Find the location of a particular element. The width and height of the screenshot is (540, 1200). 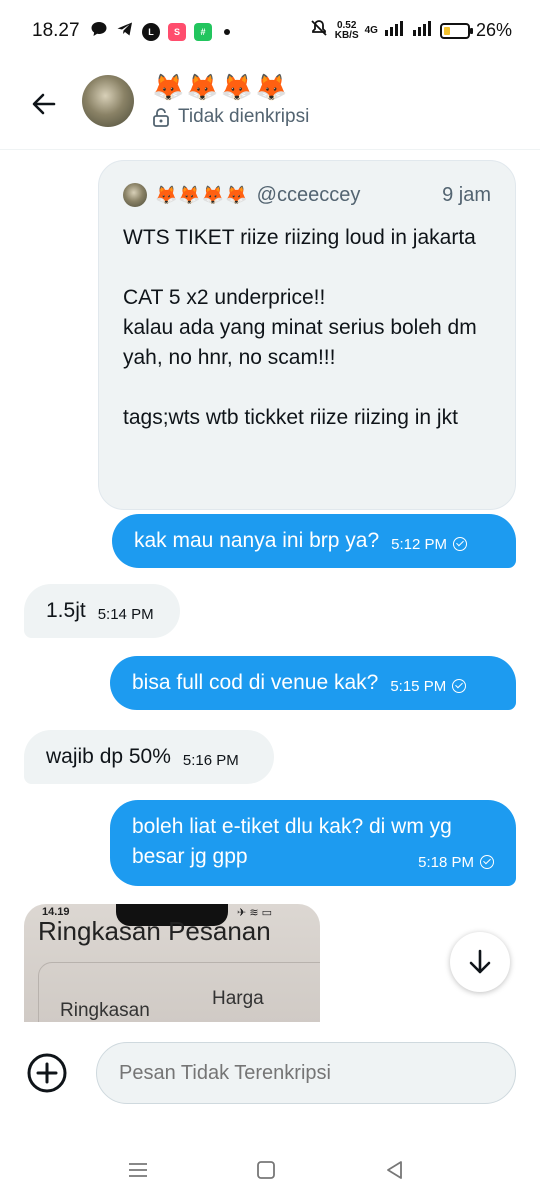

message-bubble: bisa full cod di venue kak? 5:15 PM is located at coordinates (313, 683).